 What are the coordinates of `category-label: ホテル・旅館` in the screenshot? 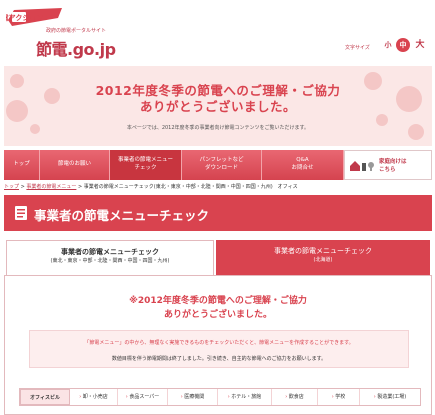 It's located at (246, 397).